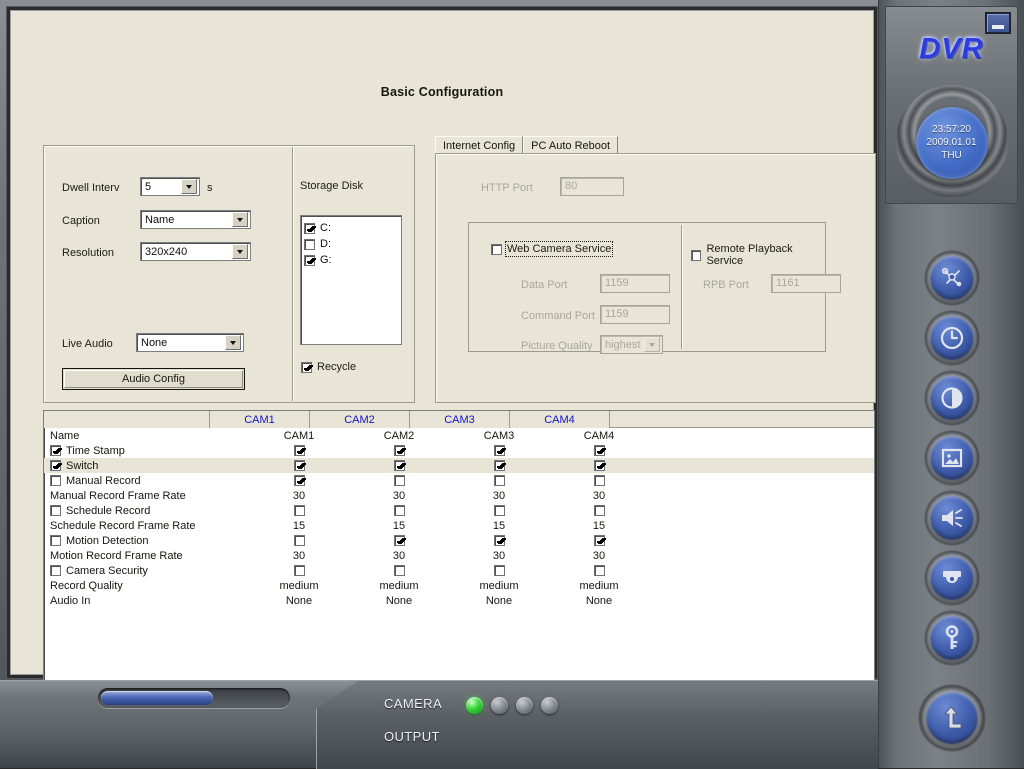  What do you see at coordinates (552, 249) in the screenshot?
I see `web-camera-service-row: Web Camera Service` at bounding box center [552, 249].